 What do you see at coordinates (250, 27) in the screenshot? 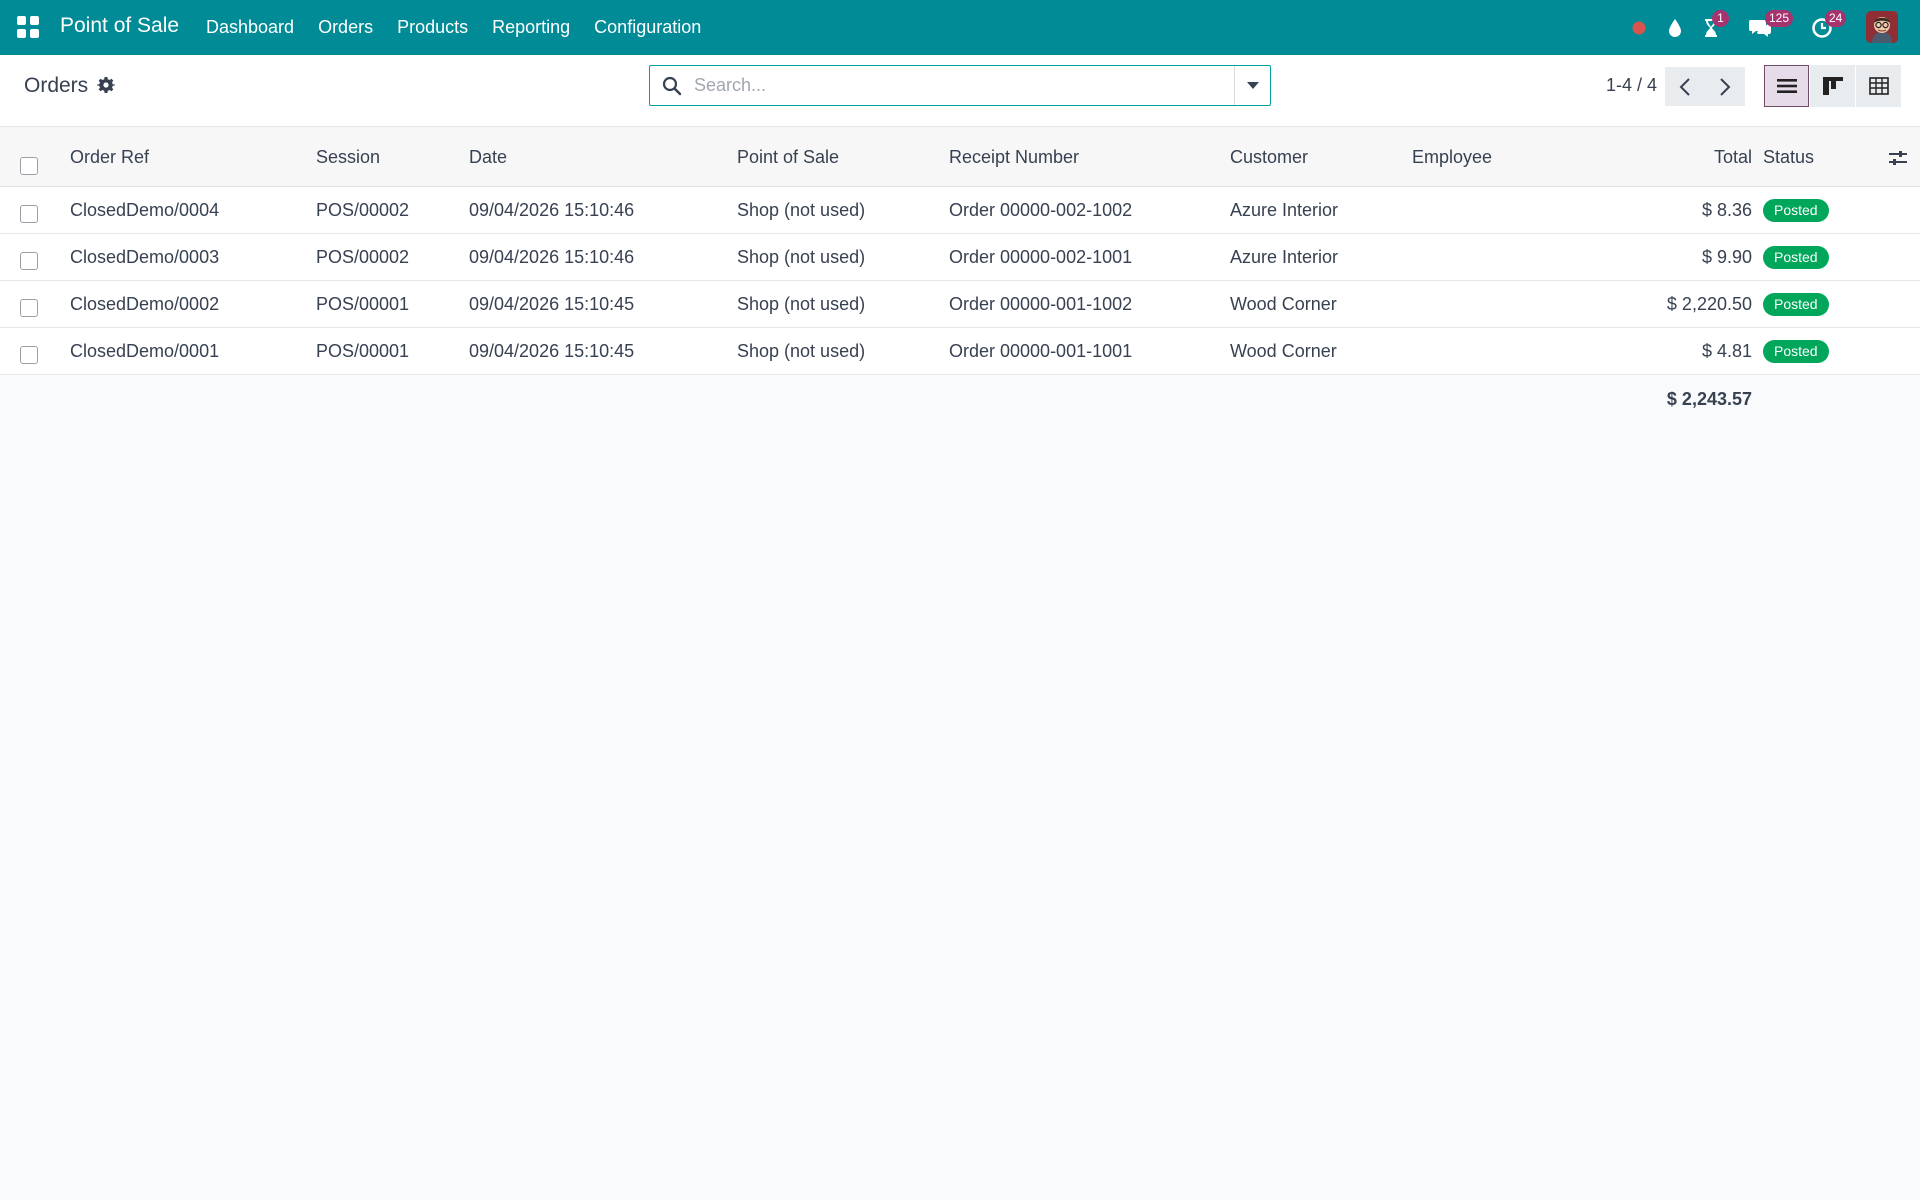
I see `menu-item-dashboard: Dashboard` at bounding box center [250, 27].